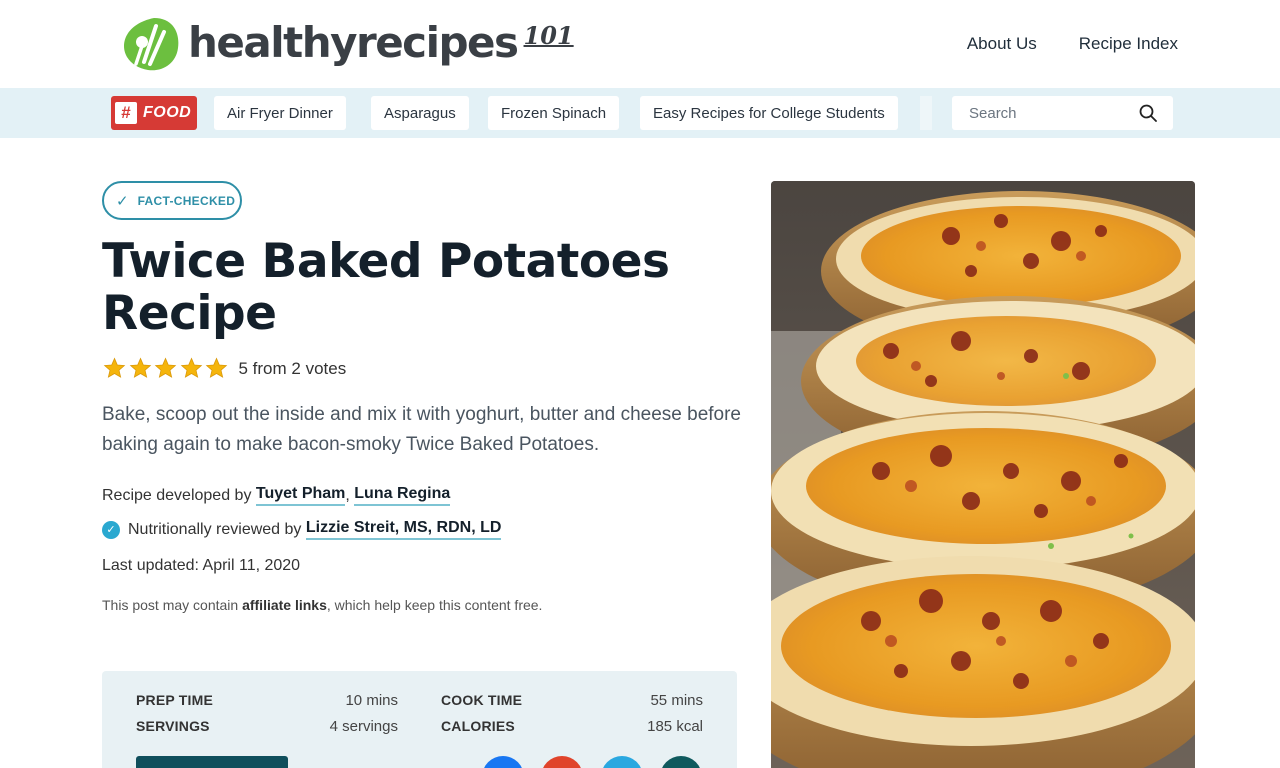 The image size is (1280, 768). What do you see at coordinates (150, 565) in the screenshot?
I see `last-updated-label: Last updated:` at bounding box center [150, 565].